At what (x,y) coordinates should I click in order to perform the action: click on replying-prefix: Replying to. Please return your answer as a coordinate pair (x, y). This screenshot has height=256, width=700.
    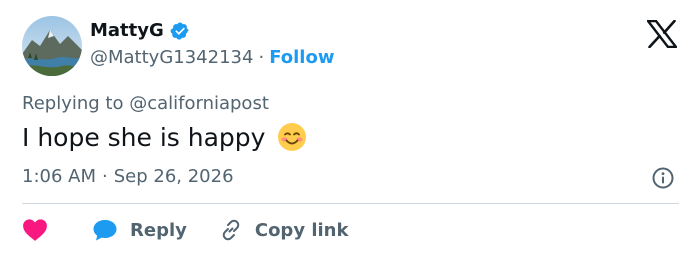
    Looking at the image, I should click on (76, 103).